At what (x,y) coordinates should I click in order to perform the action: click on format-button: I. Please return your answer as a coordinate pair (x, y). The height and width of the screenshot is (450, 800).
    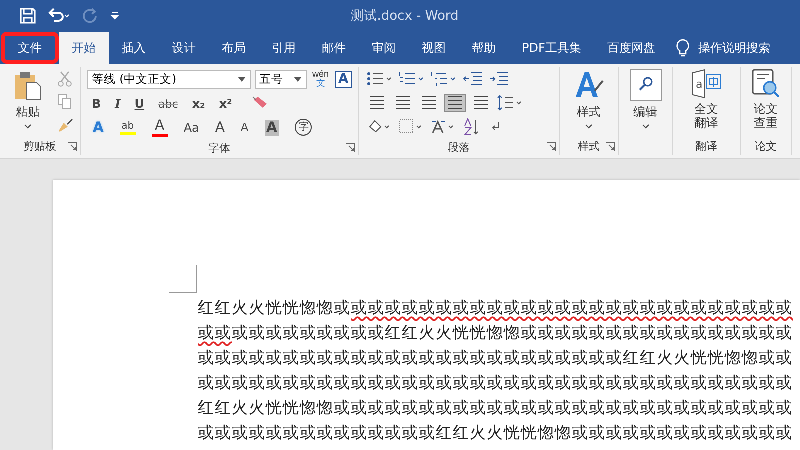
    Looking at the image, I should click on (118, 104).